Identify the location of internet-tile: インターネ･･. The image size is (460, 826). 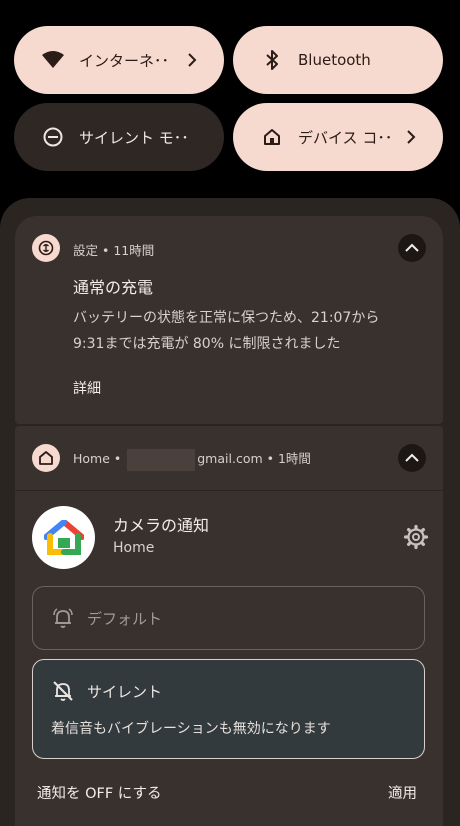
(119, 60).